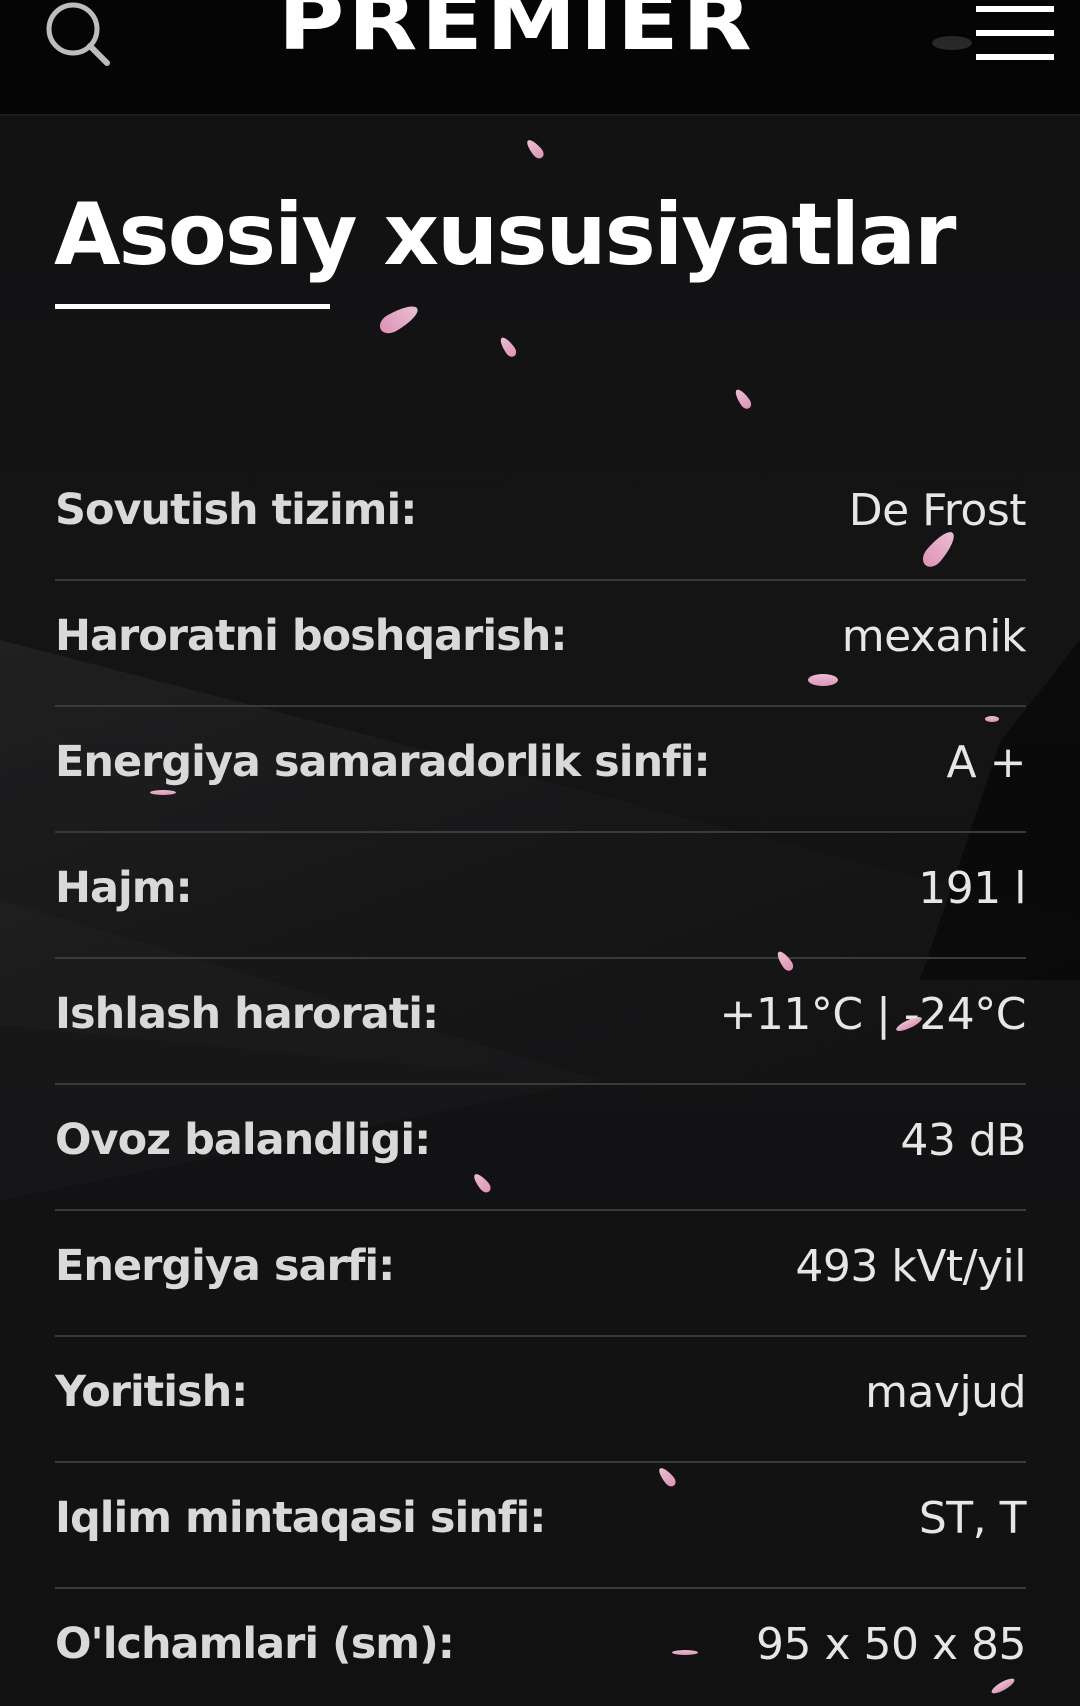 The height and width of the screenshot is (1706, 1080). I want to click on spec-value: +11°C | -24°C, so click(873, 1014).